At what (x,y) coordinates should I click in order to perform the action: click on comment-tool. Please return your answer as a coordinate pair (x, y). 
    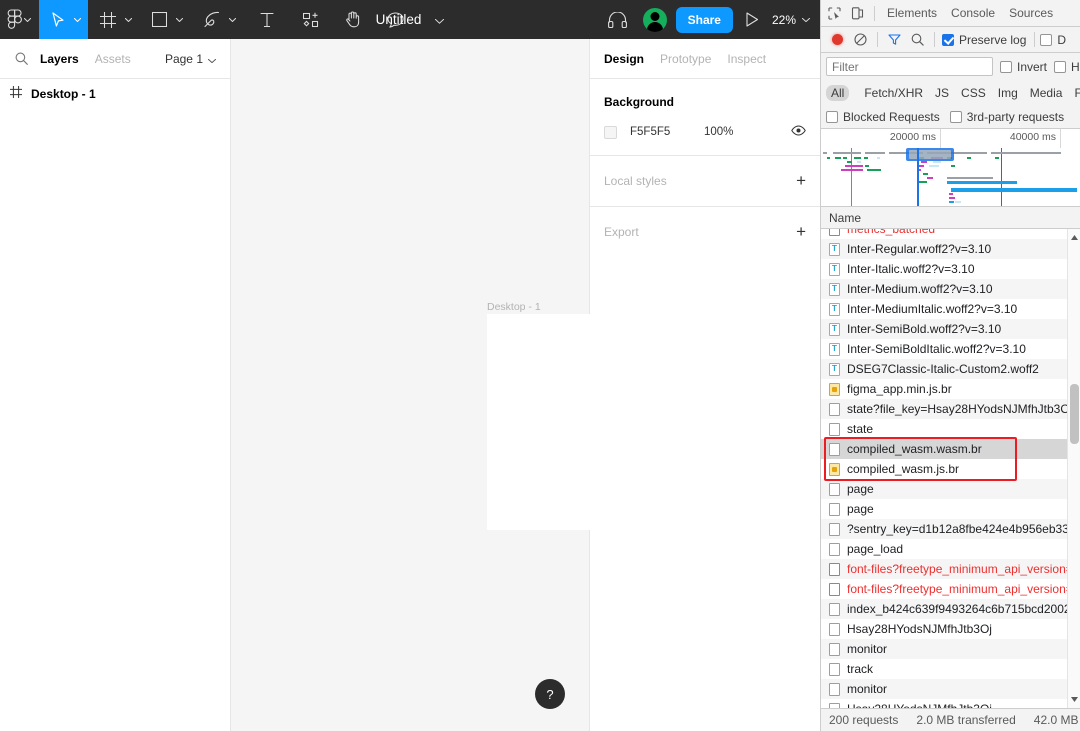
    Looking at the image, I should click on (395, 19).